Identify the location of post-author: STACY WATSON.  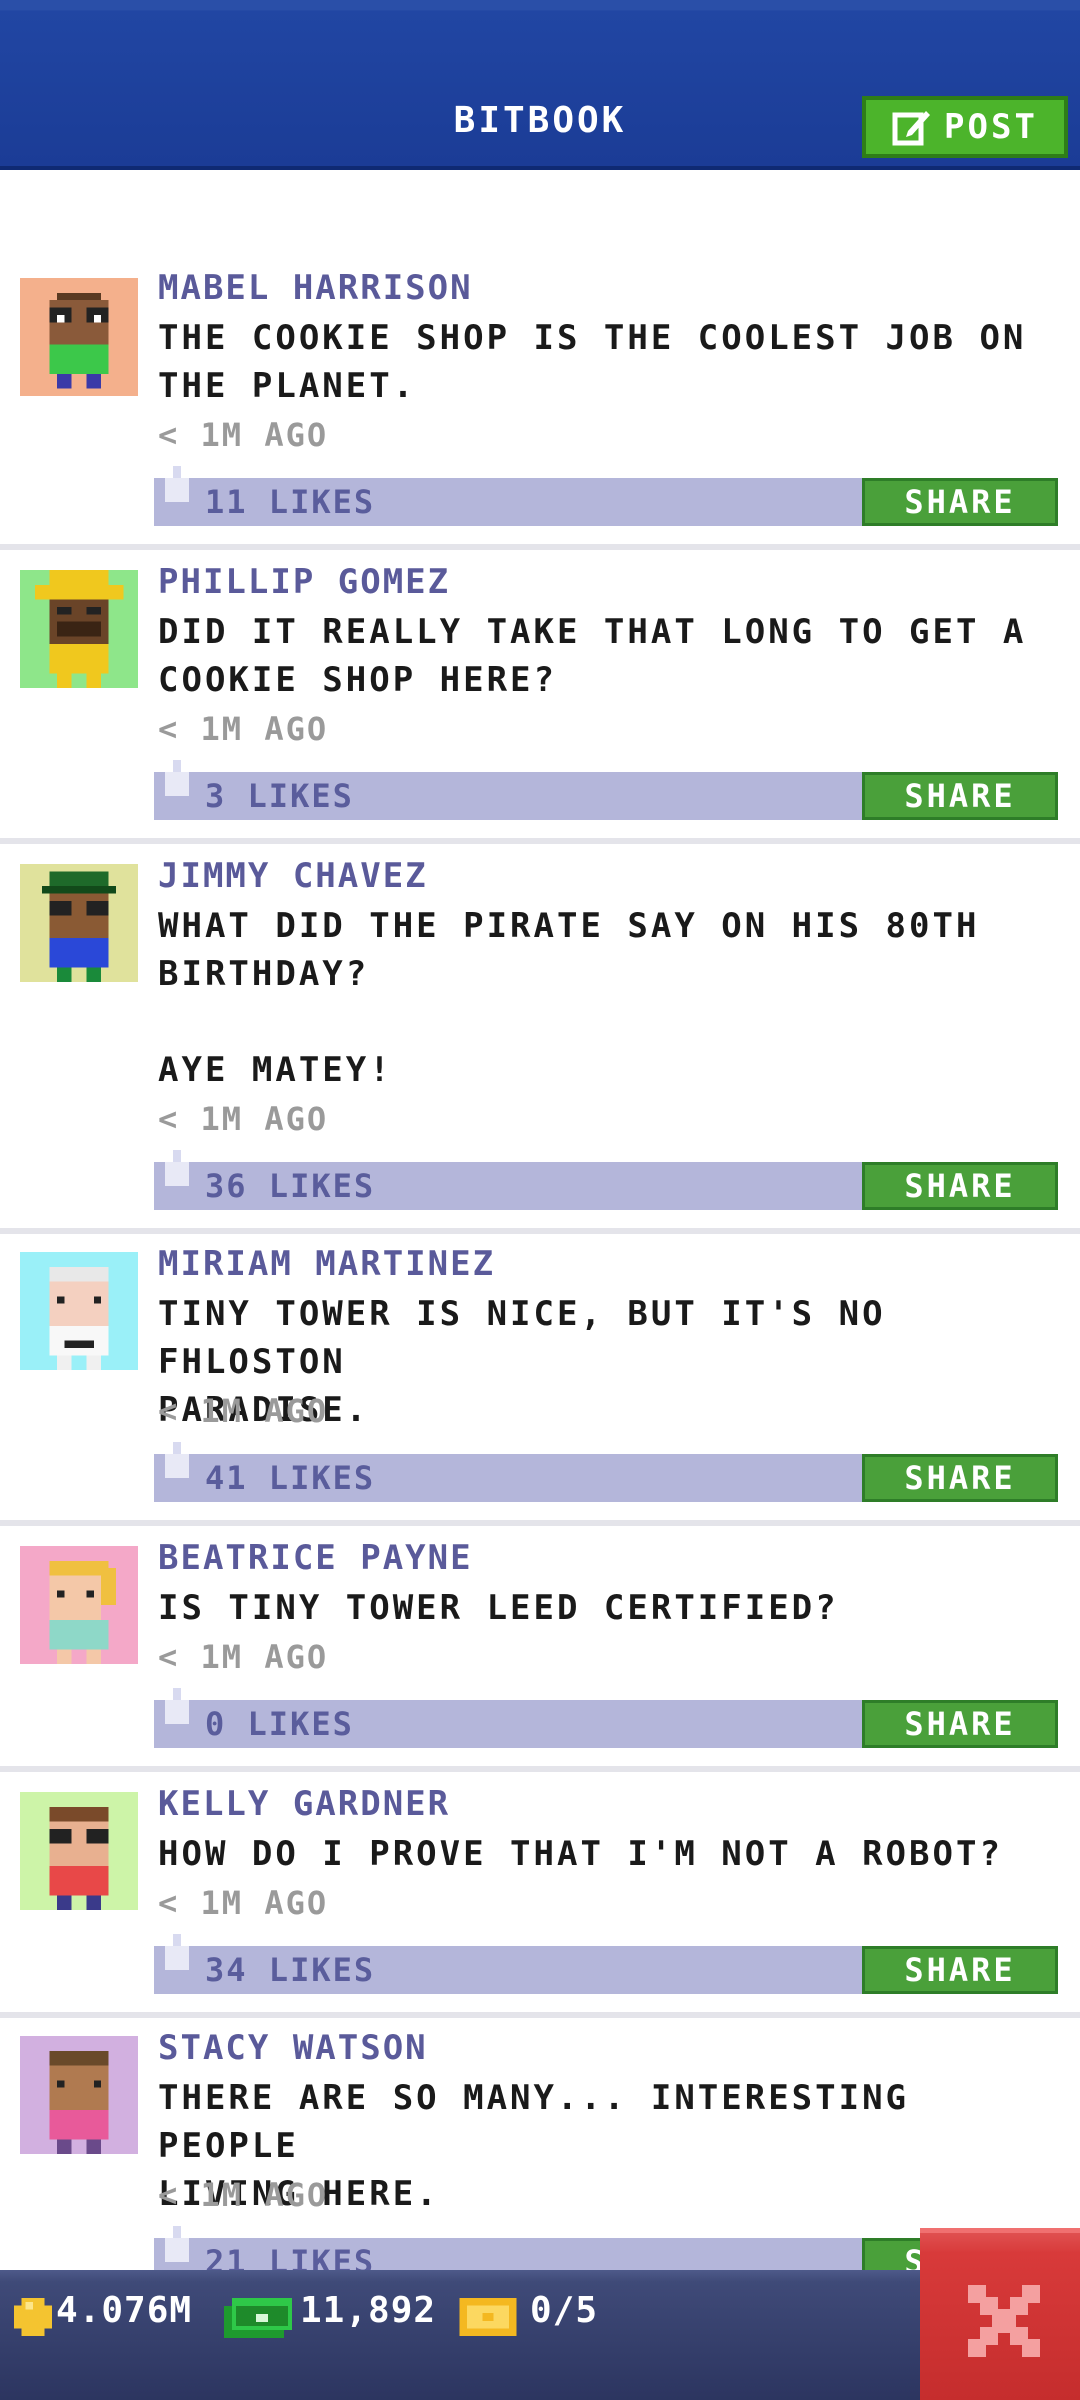
(293, 2048).